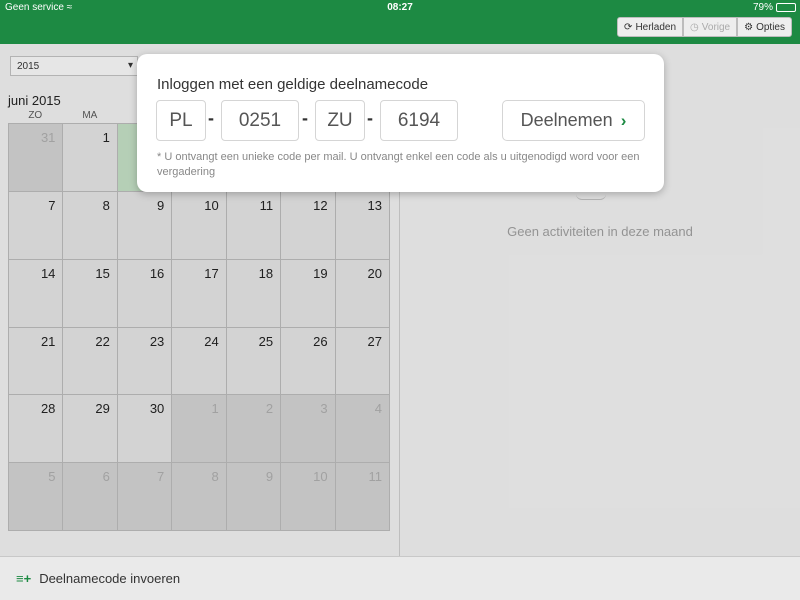  Describe the element at coordinates (400, 578) in the screenshot. I see `enter-code-bar: ≡+ Deelnamecode invoeren` at that location.